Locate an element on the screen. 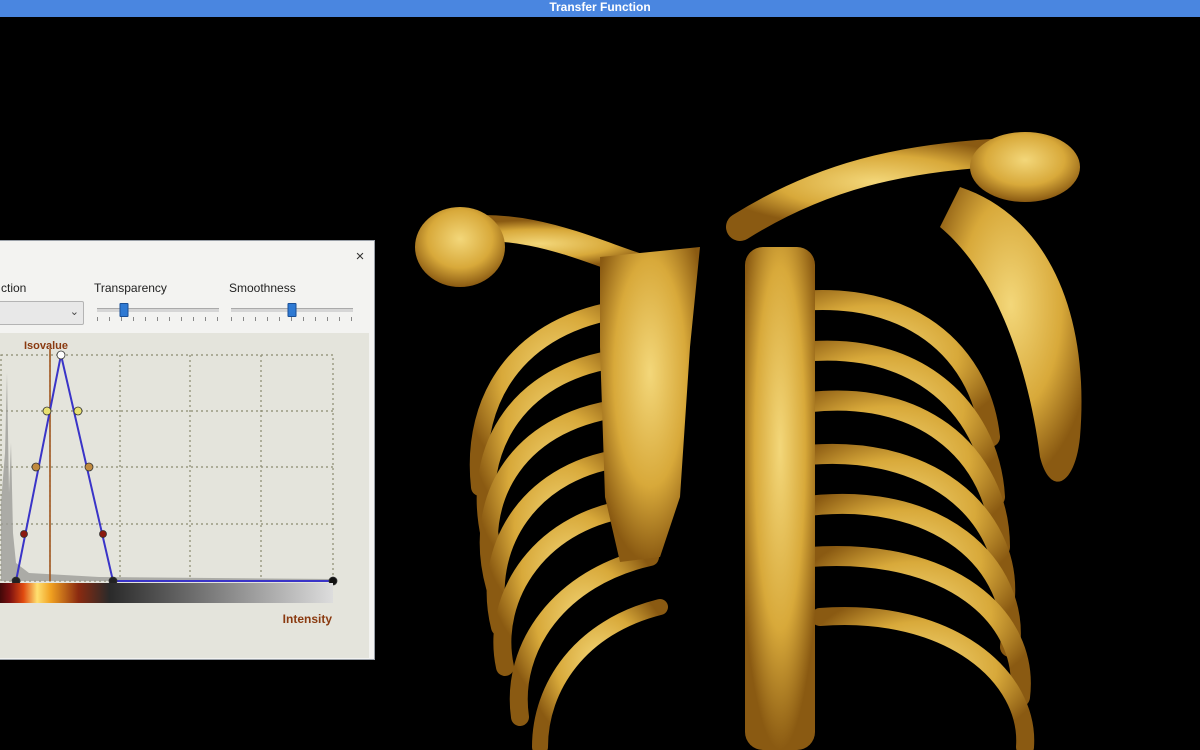 The width and height of the screenshot is (1200, 750). smoothness-slider is located at coordinates (292, 313).